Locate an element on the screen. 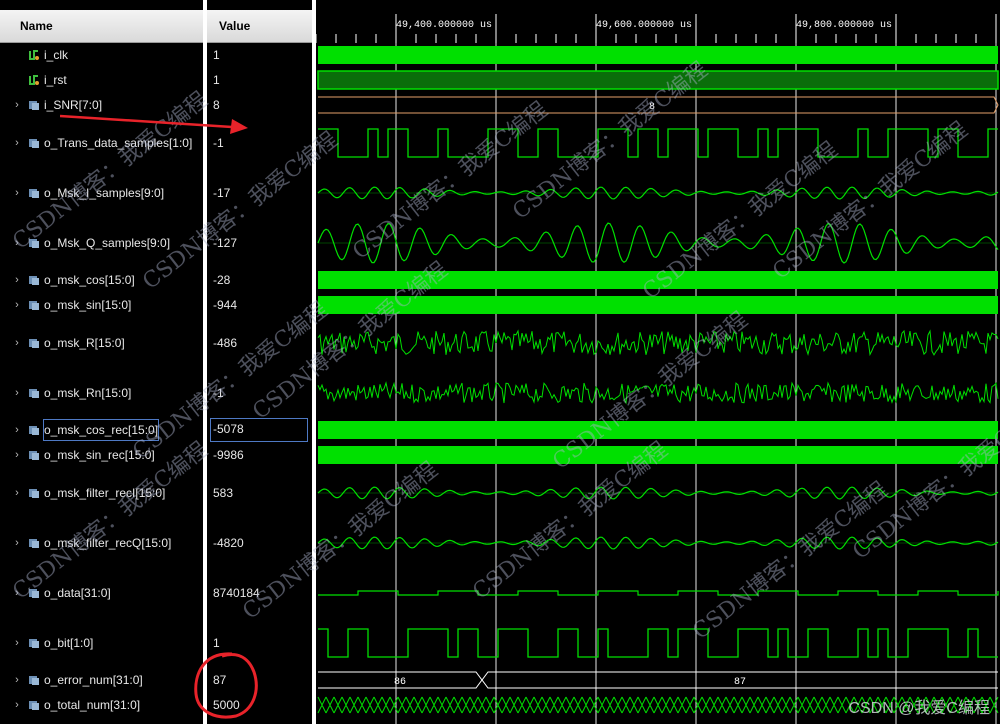 This screenshot has width=1000, height=724. signal-row-o_msk_cos_rec: › o_msk_cos_rec[15:0] is located at coordinates (101, 430).